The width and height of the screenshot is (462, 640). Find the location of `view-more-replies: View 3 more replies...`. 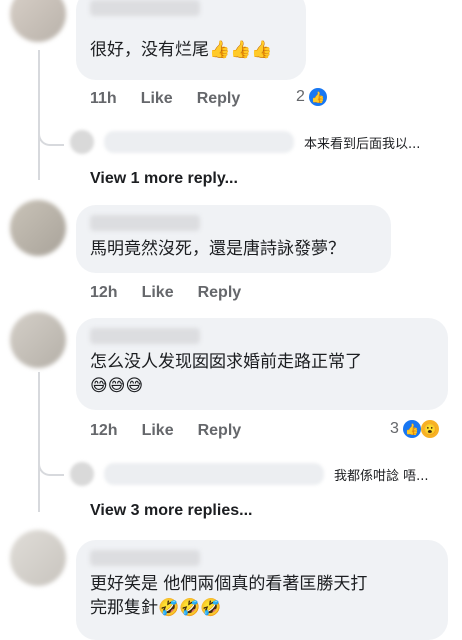

view-more-replies: View 3 more replies... is located at coordinates (171, 511).